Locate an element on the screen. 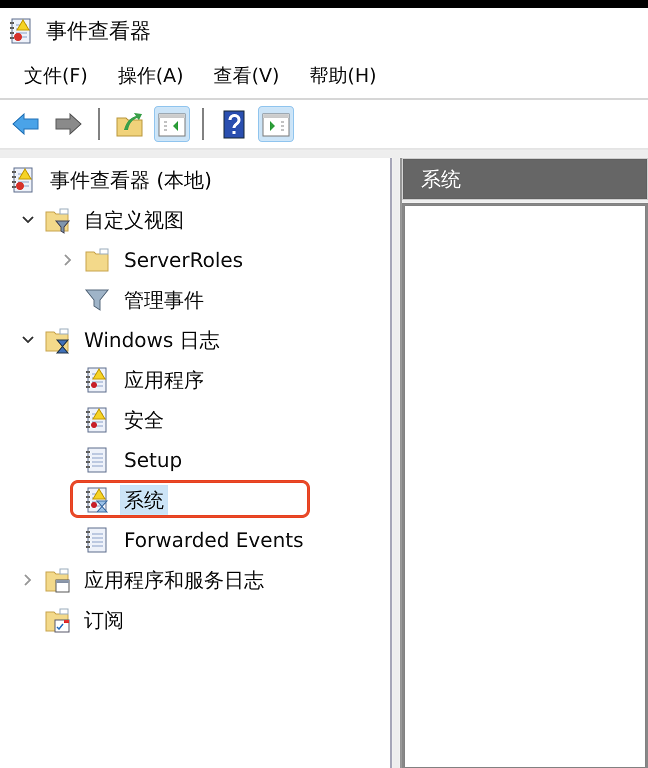  tree-item: 应用程序 is located at coordinates (164, 380).